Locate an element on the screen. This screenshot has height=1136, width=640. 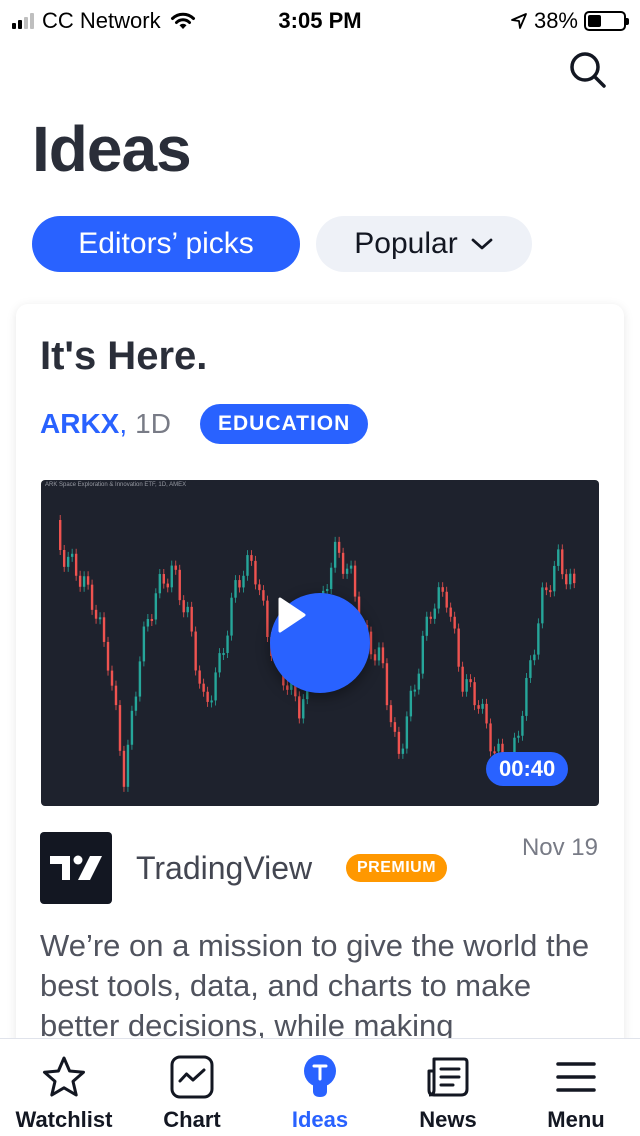
tab-watchlist: Watchlist is located at coordinates (64, 1087).